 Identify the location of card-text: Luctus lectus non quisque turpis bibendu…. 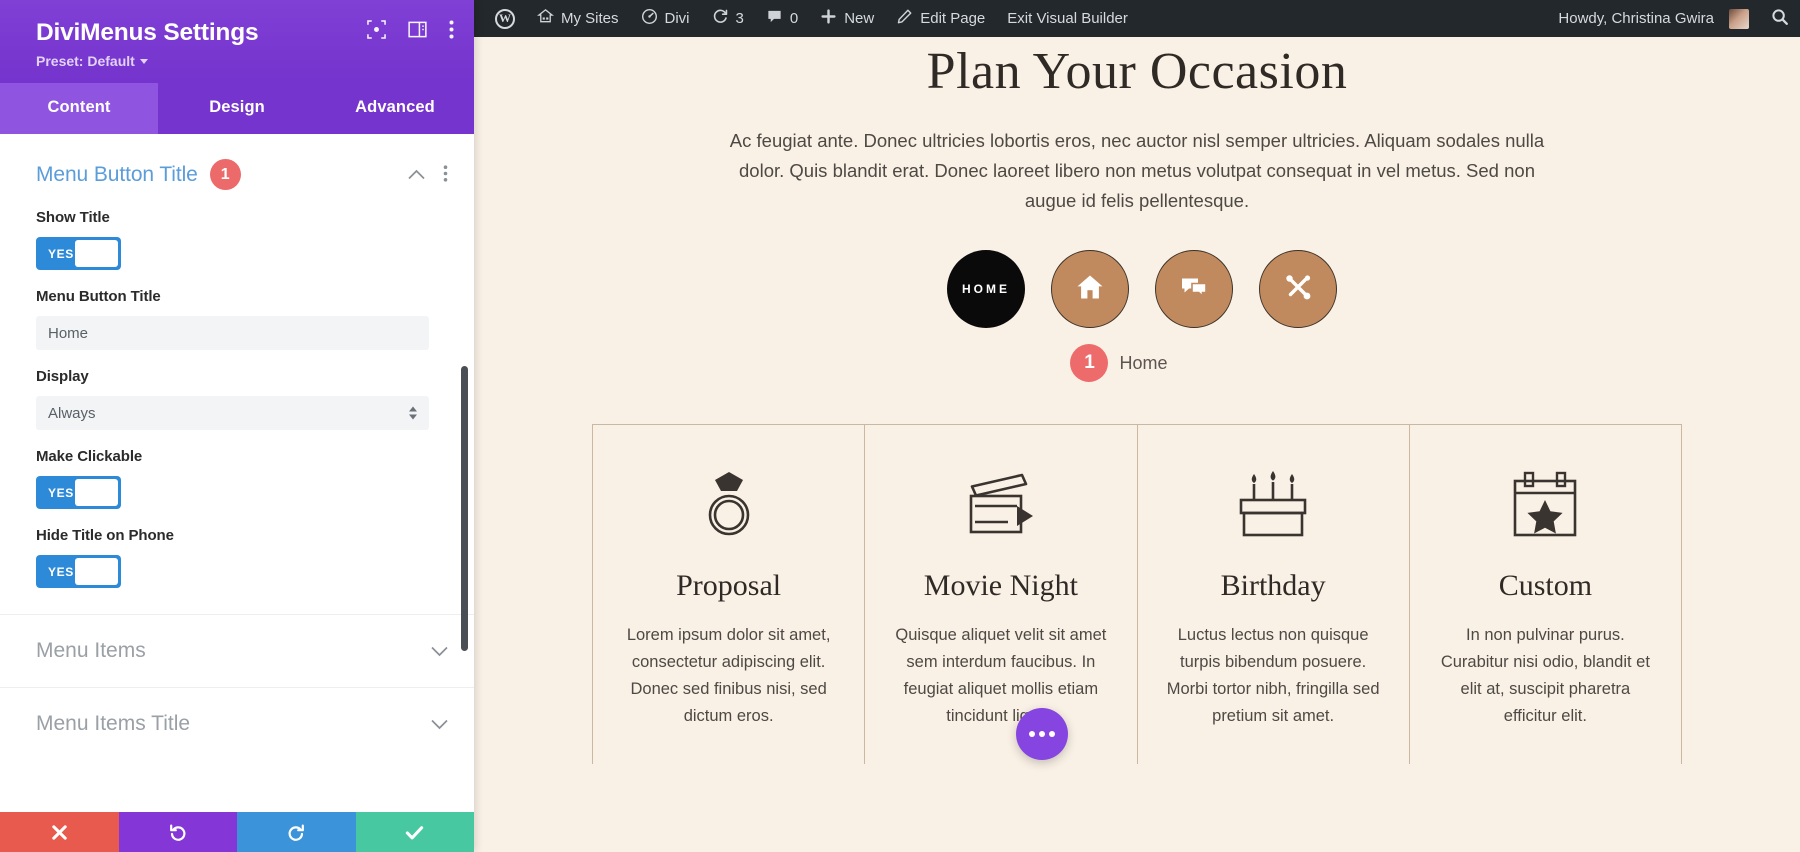
(1273, 675).